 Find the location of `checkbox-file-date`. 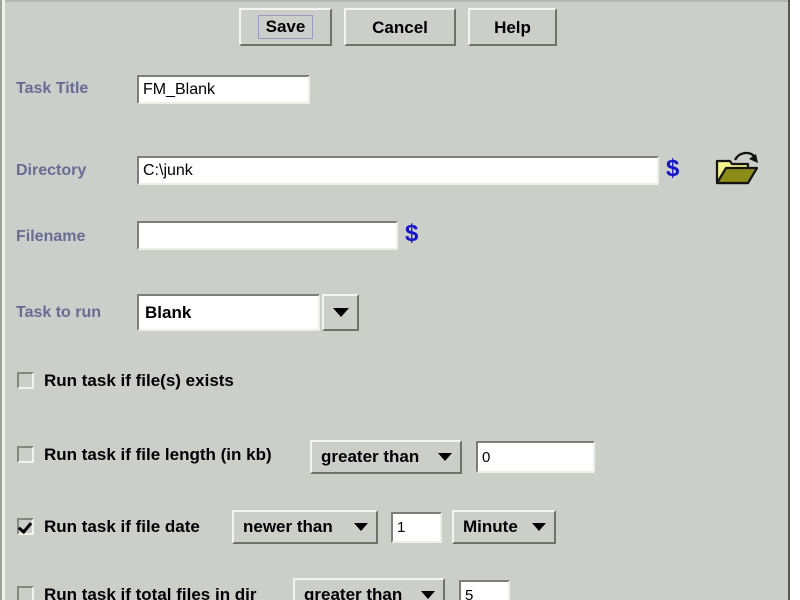

checkbox-file-date is located at coordinates (25, 526).